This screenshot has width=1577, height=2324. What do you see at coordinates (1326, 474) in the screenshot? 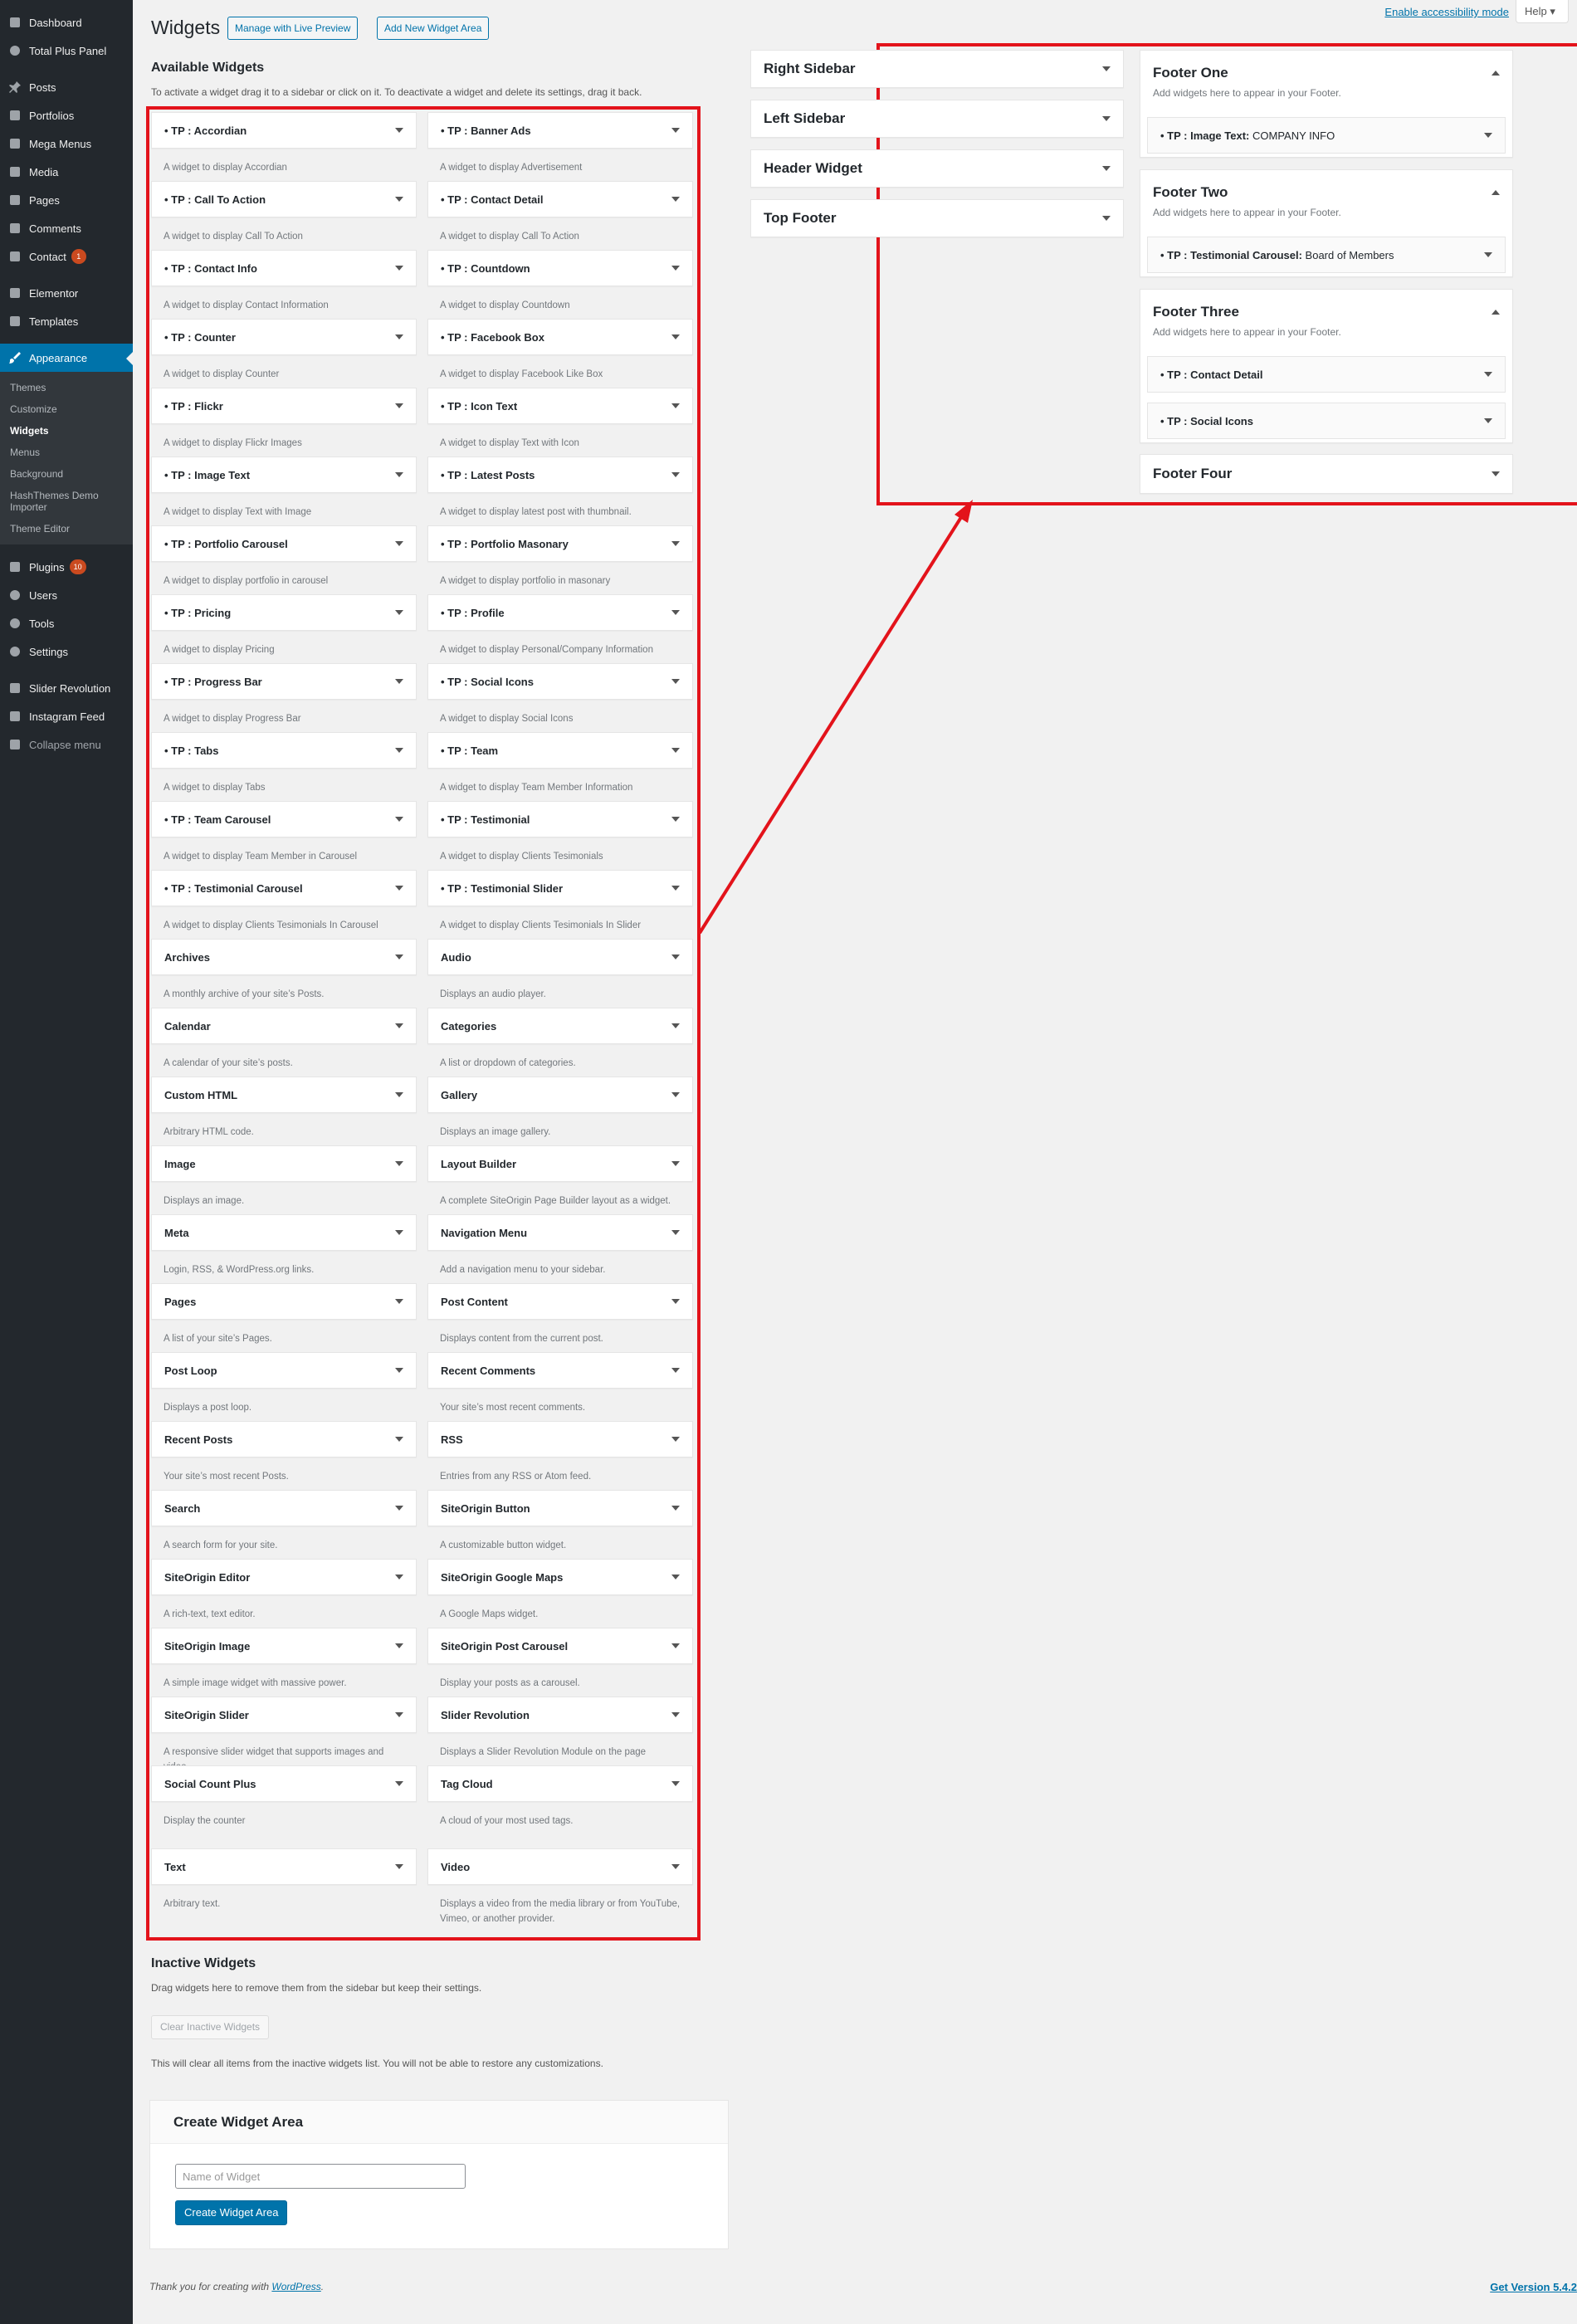
I see `widget-area-header: Footer Four` at bounding box center [1326, 474].